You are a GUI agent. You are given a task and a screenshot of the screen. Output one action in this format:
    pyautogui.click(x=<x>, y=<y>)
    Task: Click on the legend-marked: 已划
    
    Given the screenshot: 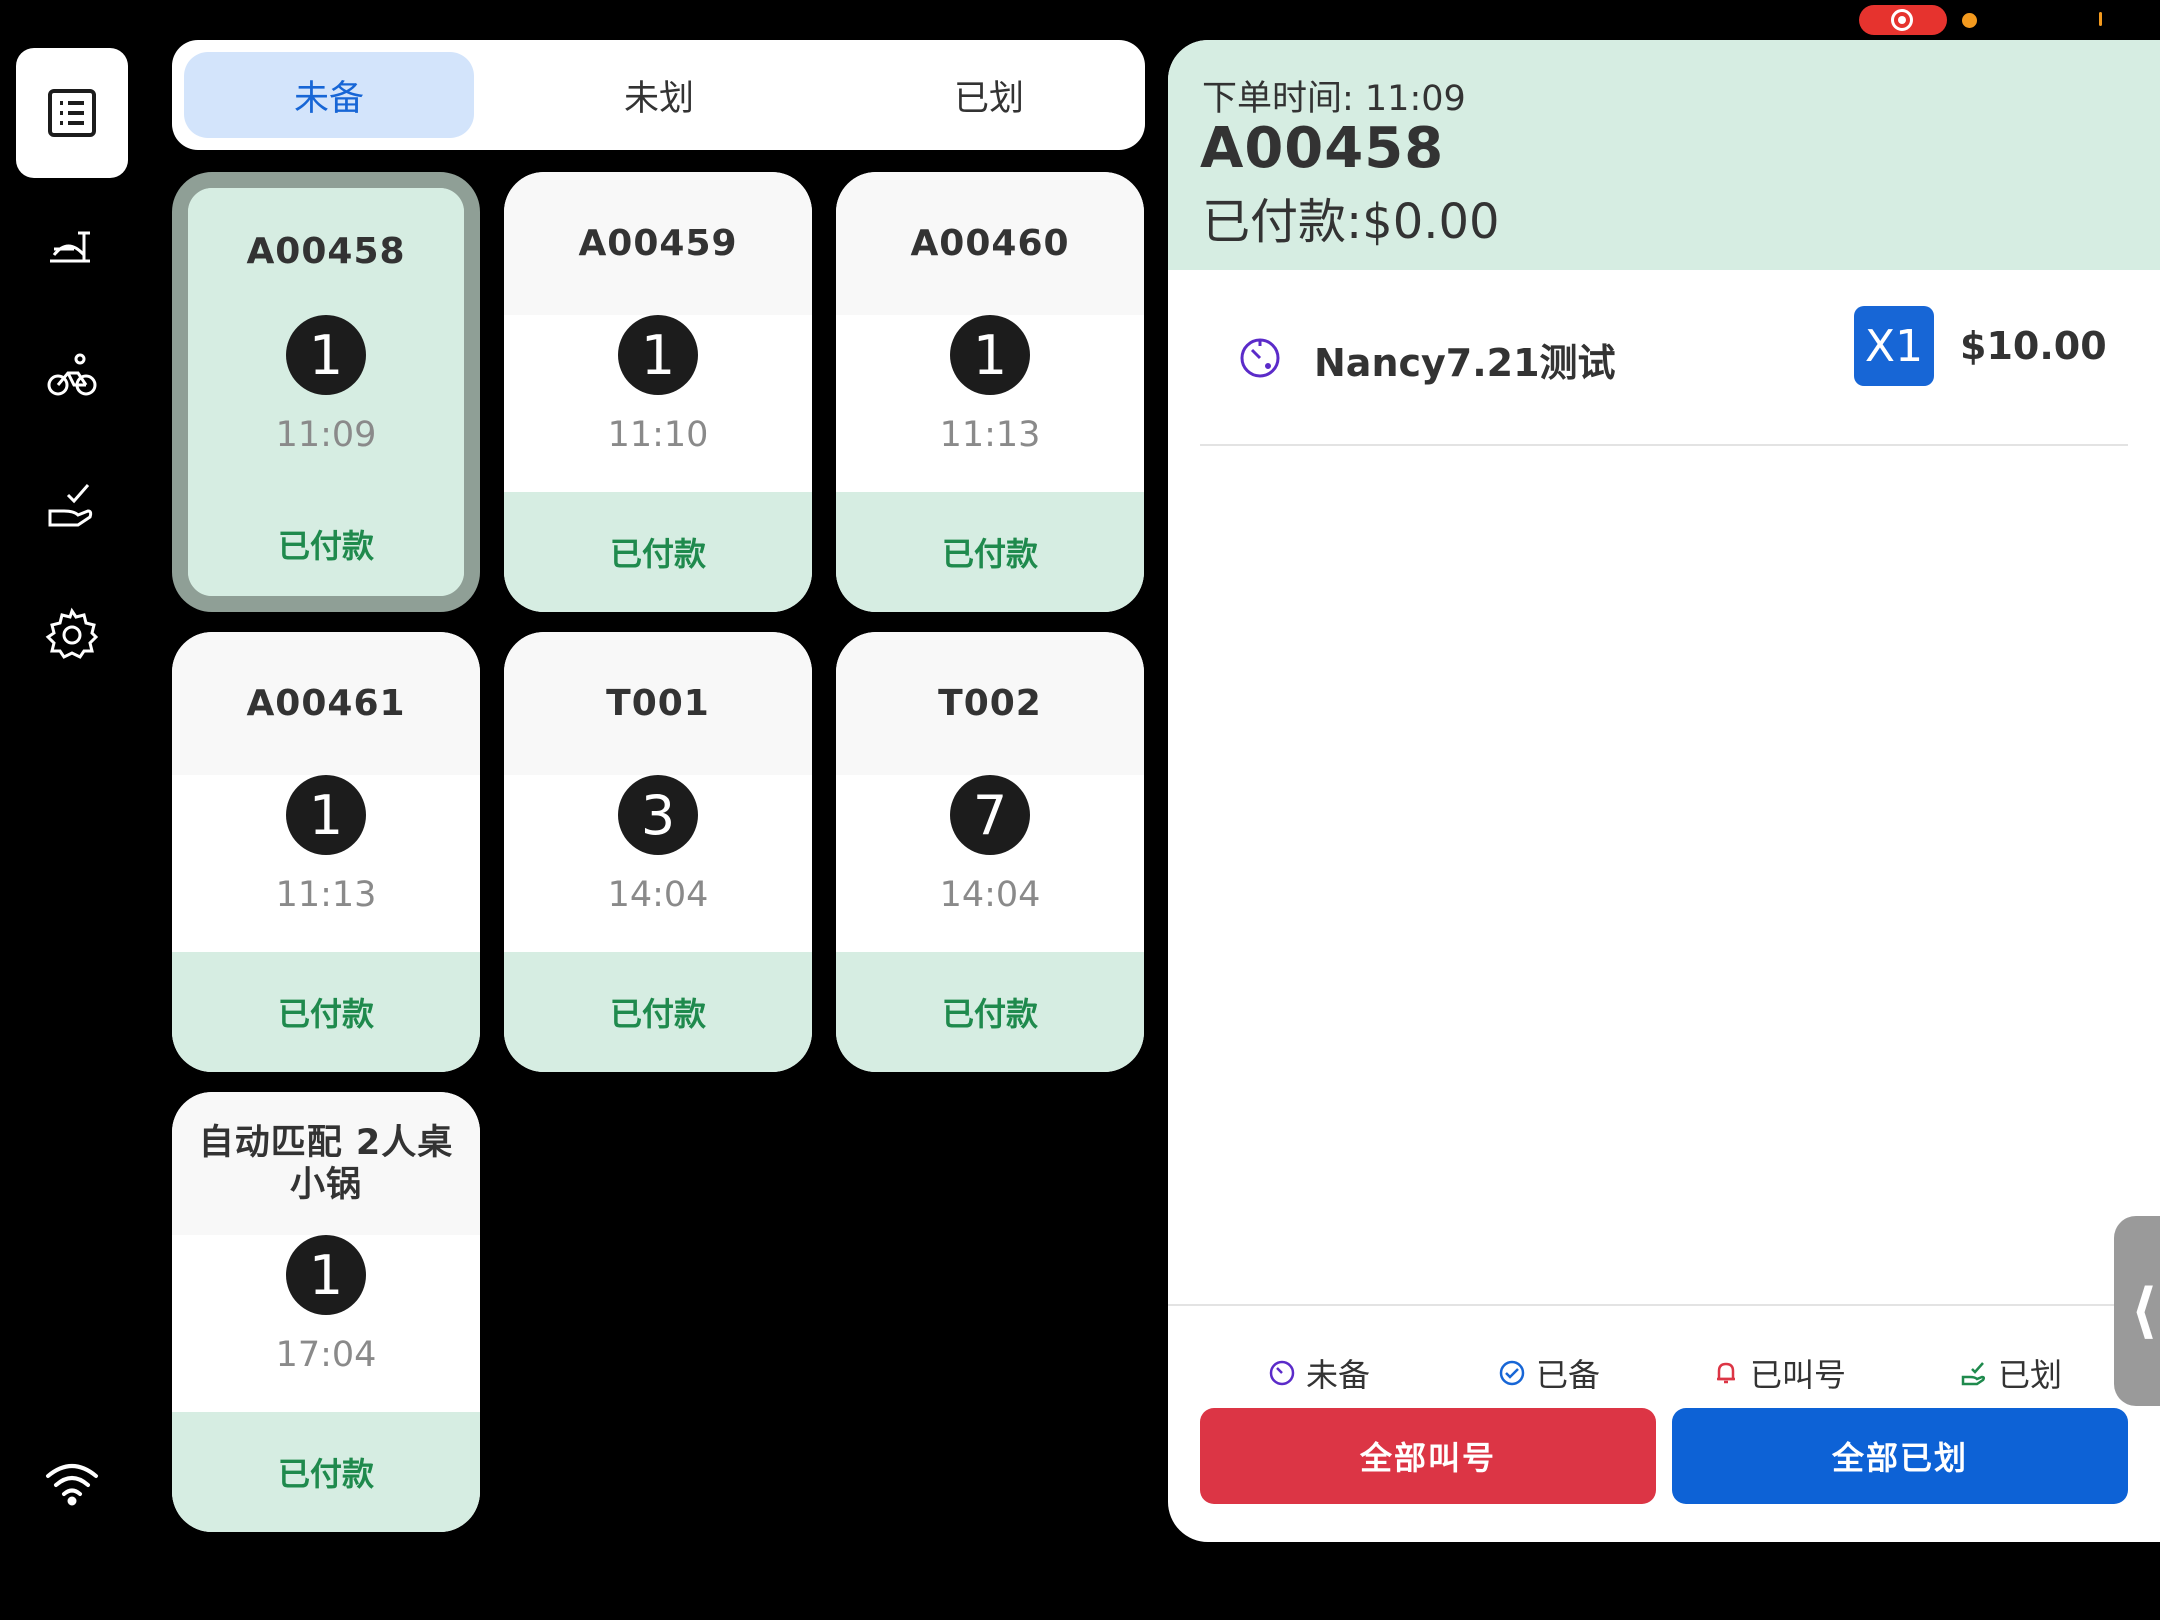 What is the action you would take?
    pyautogui.click(x=2011, y=1373)
    